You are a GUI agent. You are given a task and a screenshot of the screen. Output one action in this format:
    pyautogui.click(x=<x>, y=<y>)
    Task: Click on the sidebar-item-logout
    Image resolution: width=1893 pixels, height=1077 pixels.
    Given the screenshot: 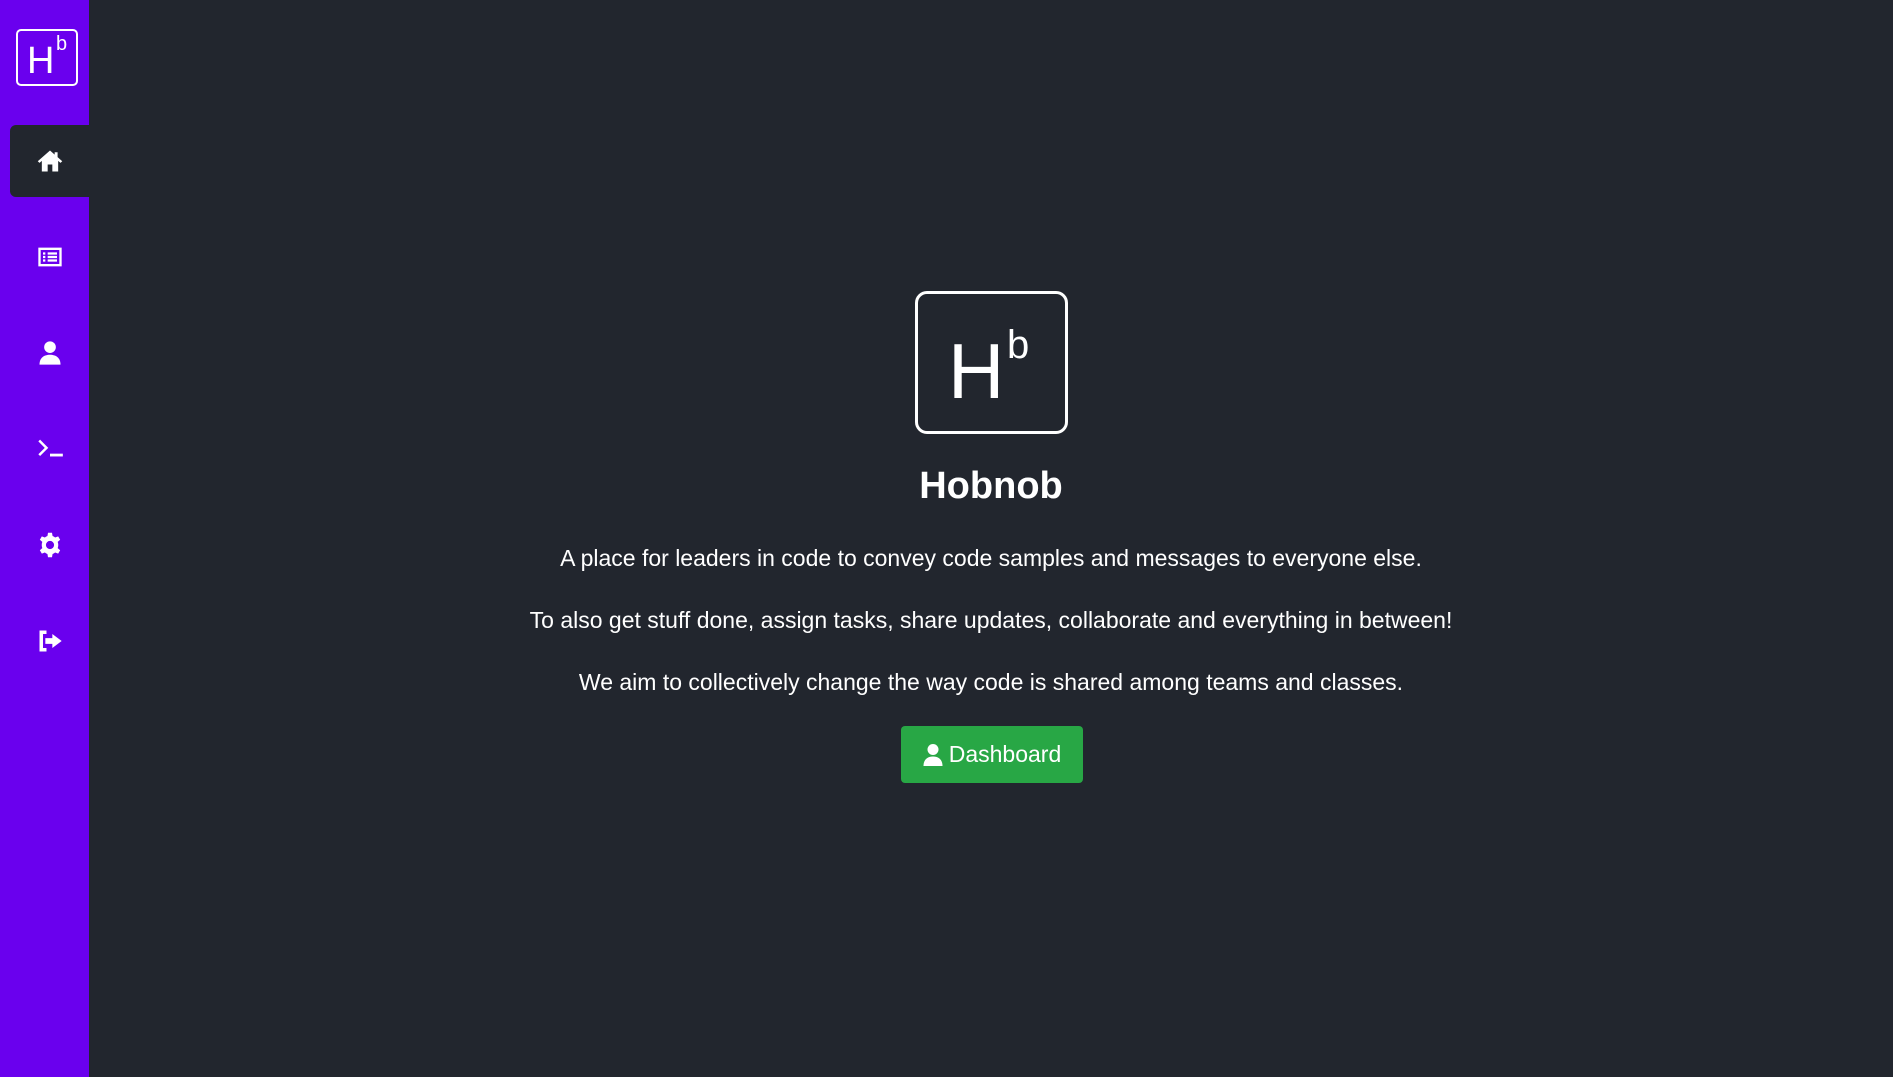 What is the action you would take?
    pyautogui.click(x=49, y=641)
    